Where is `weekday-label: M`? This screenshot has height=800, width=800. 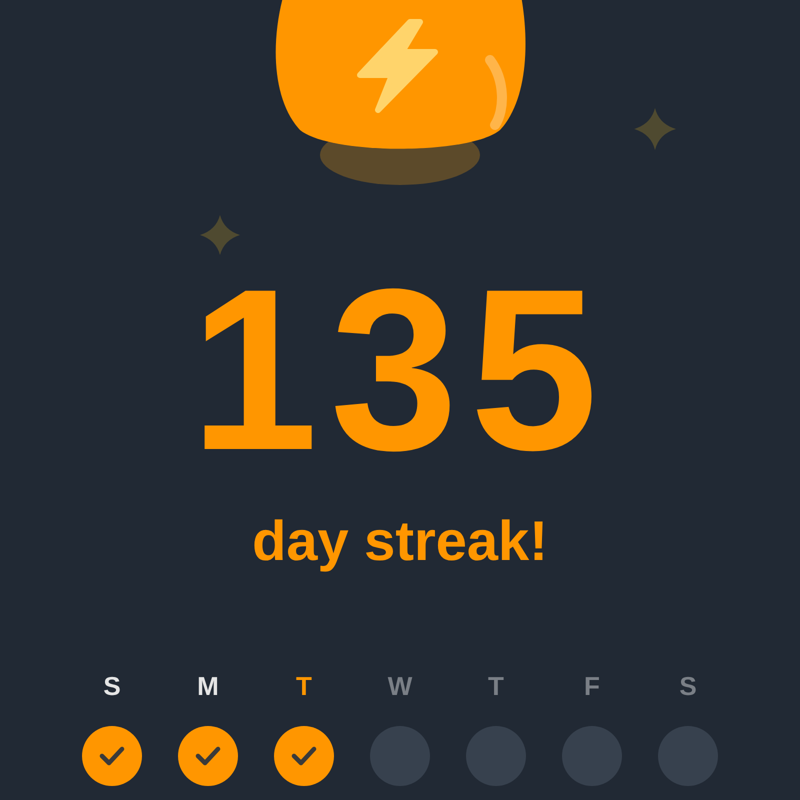
weekday-label: M is located at coordinates (208, 686).